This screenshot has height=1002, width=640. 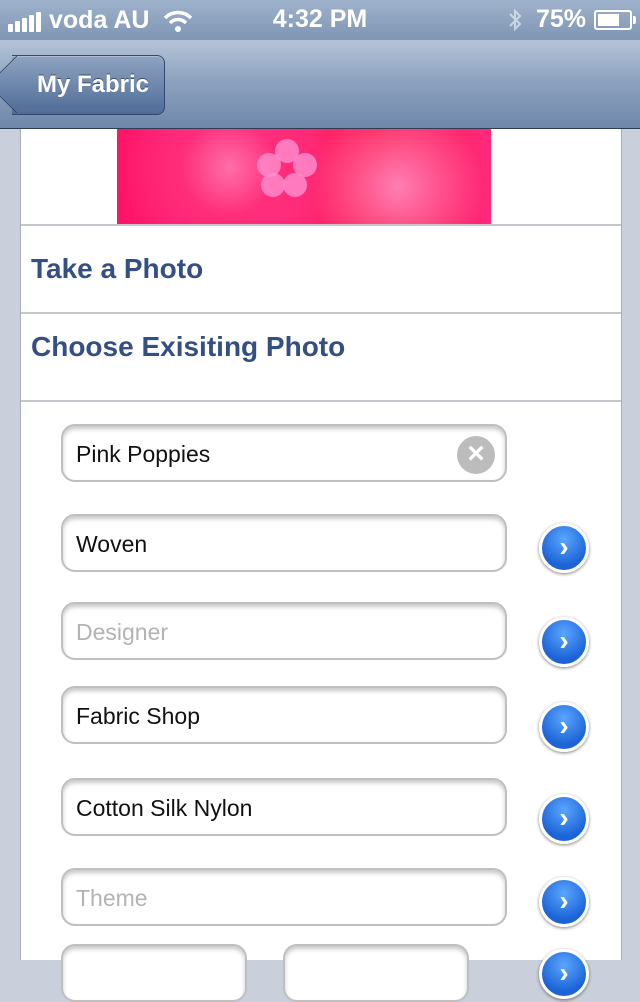 I want to click on back-button: My Fabric, so click(x=88, y=85).